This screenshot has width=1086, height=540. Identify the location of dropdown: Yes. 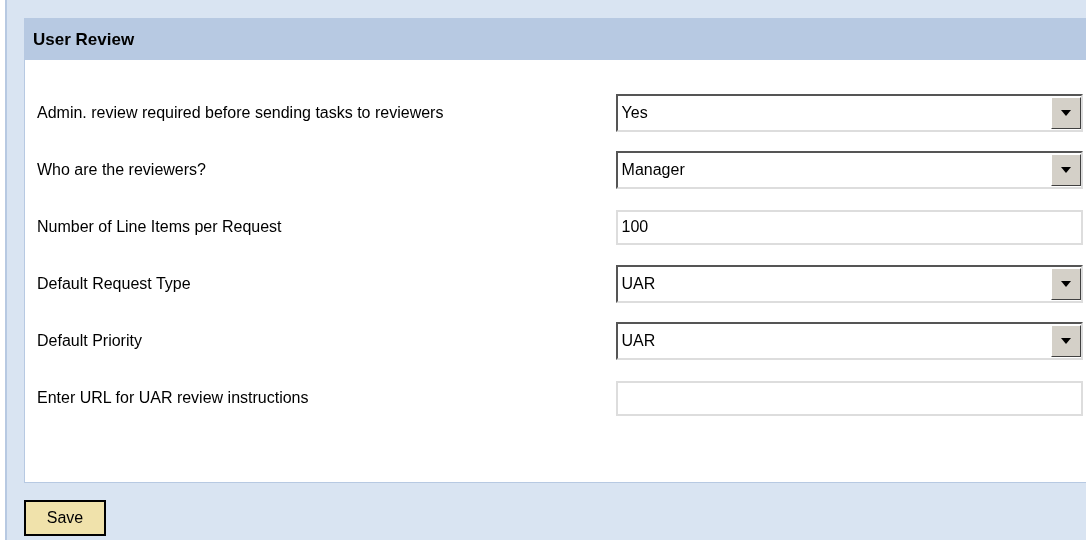
(849, 113).